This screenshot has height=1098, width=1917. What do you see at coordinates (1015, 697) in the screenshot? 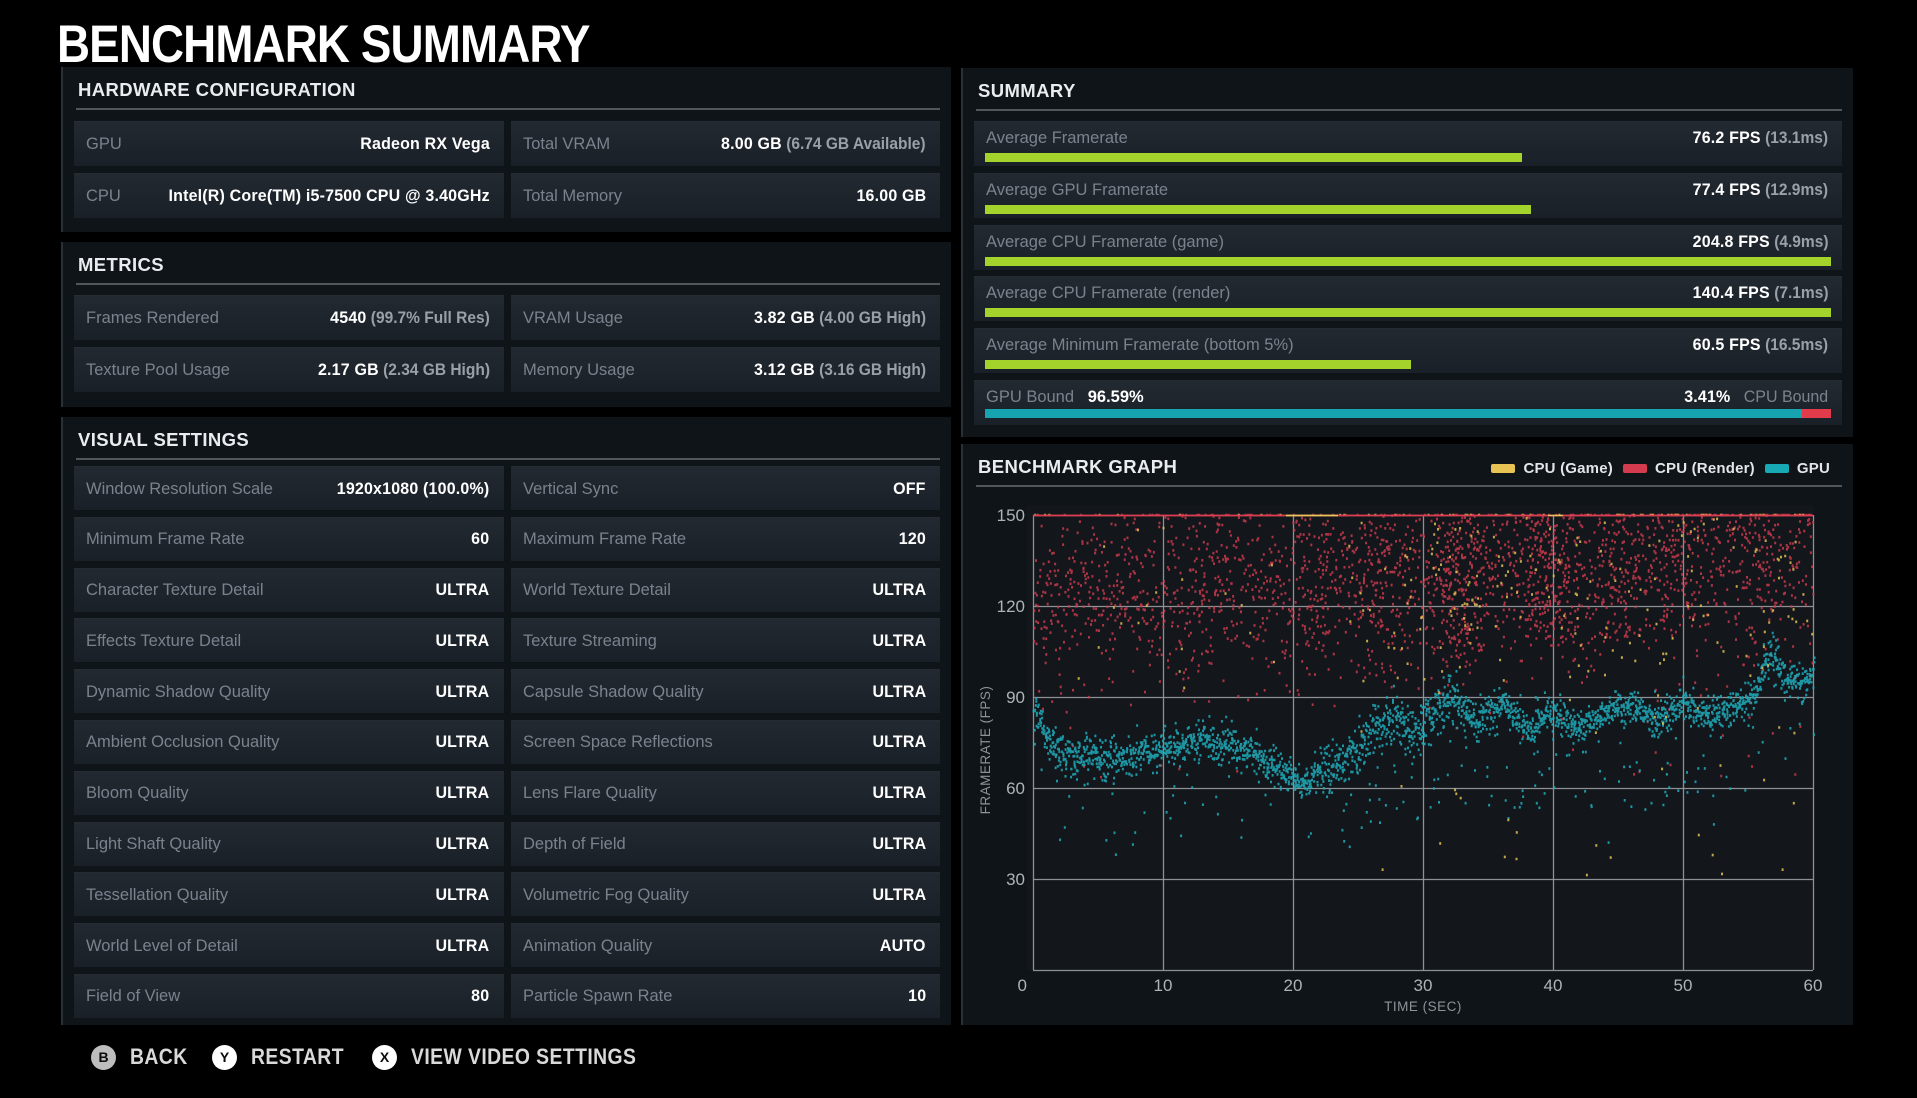
I see `svg-text: 90` at bounding box center [1015, 697].